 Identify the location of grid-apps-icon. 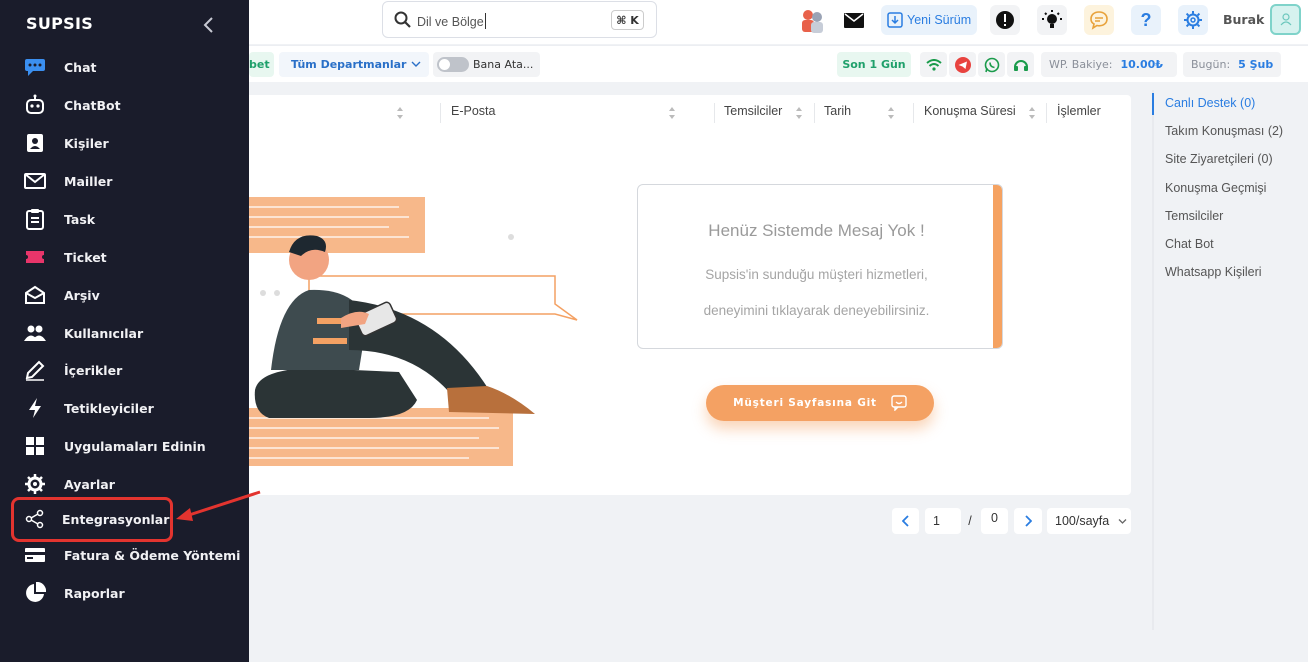
(35, 446).